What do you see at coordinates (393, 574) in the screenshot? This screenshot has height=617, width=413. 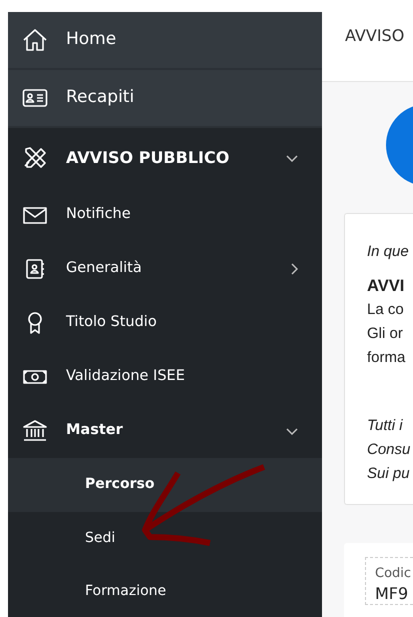 I see `field-label: Codic` at bounding box center [393, 574].